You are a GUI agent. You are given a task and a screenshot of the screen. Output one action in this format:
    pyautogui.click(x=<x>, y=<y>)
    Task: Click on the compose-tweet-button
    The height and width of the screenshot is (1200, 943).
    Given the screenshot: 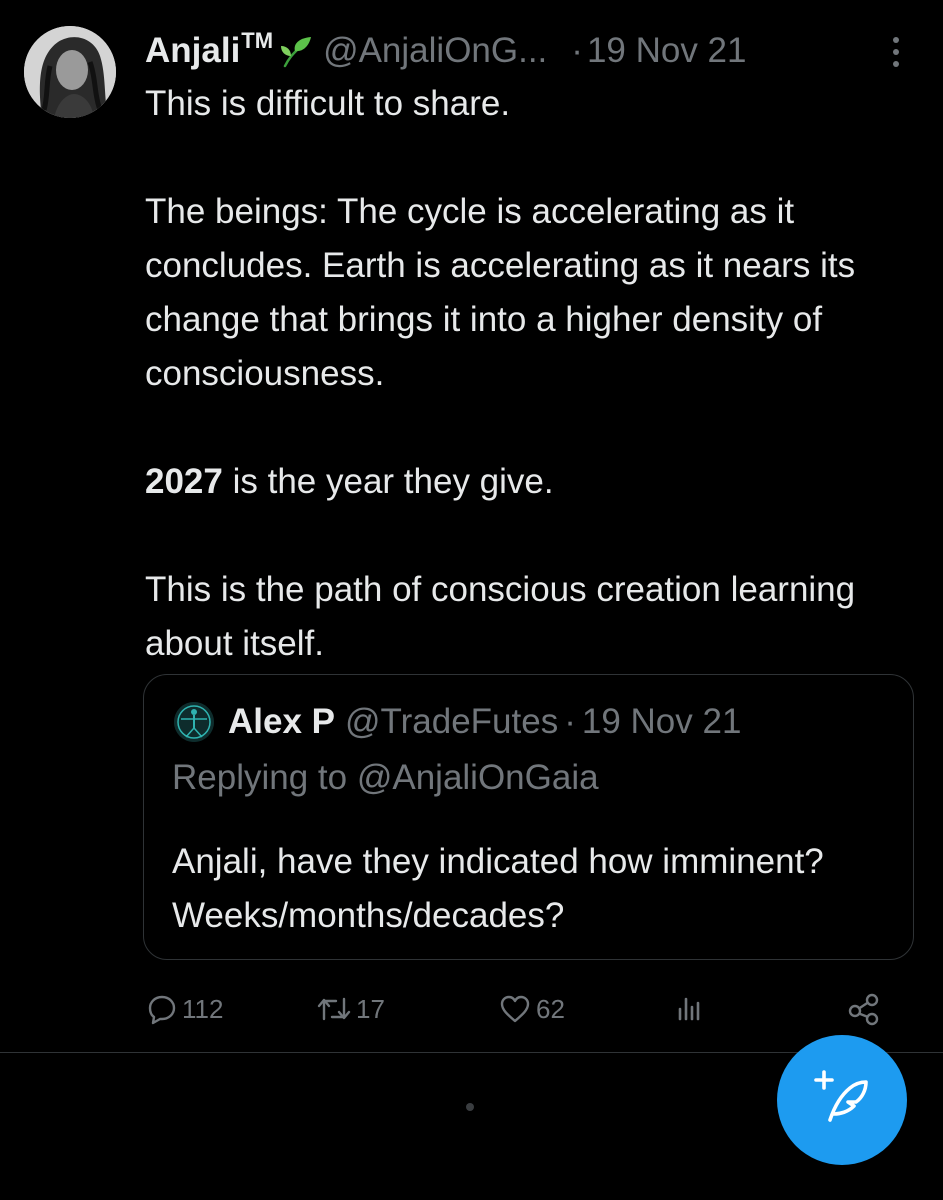 What is the action you would take?
    pyautogui.click(x=842, y=1100)
    